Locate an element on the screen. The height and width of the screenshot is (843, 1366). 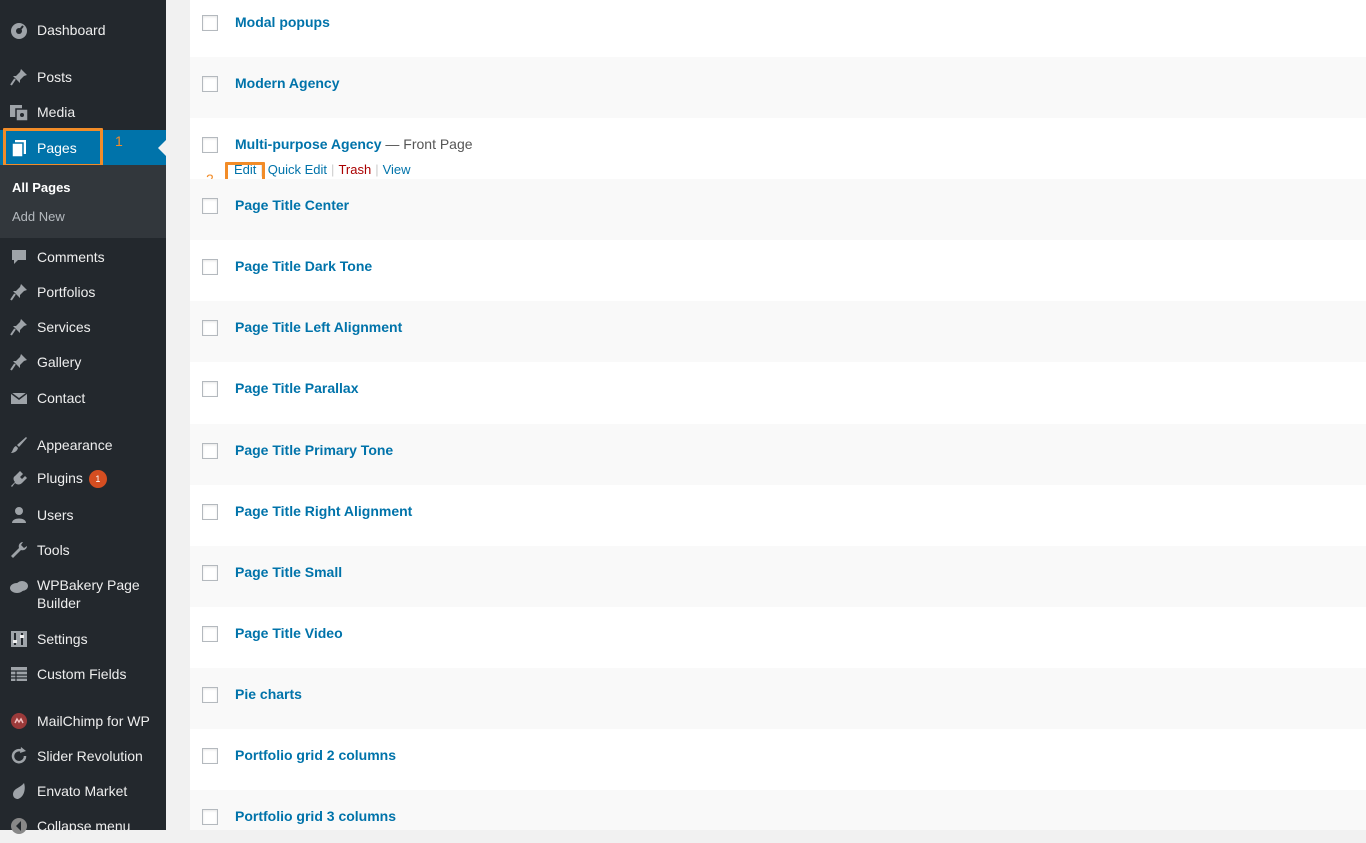
page-title-link: Page Title Primary Tone is located at coordinates (314, 450).